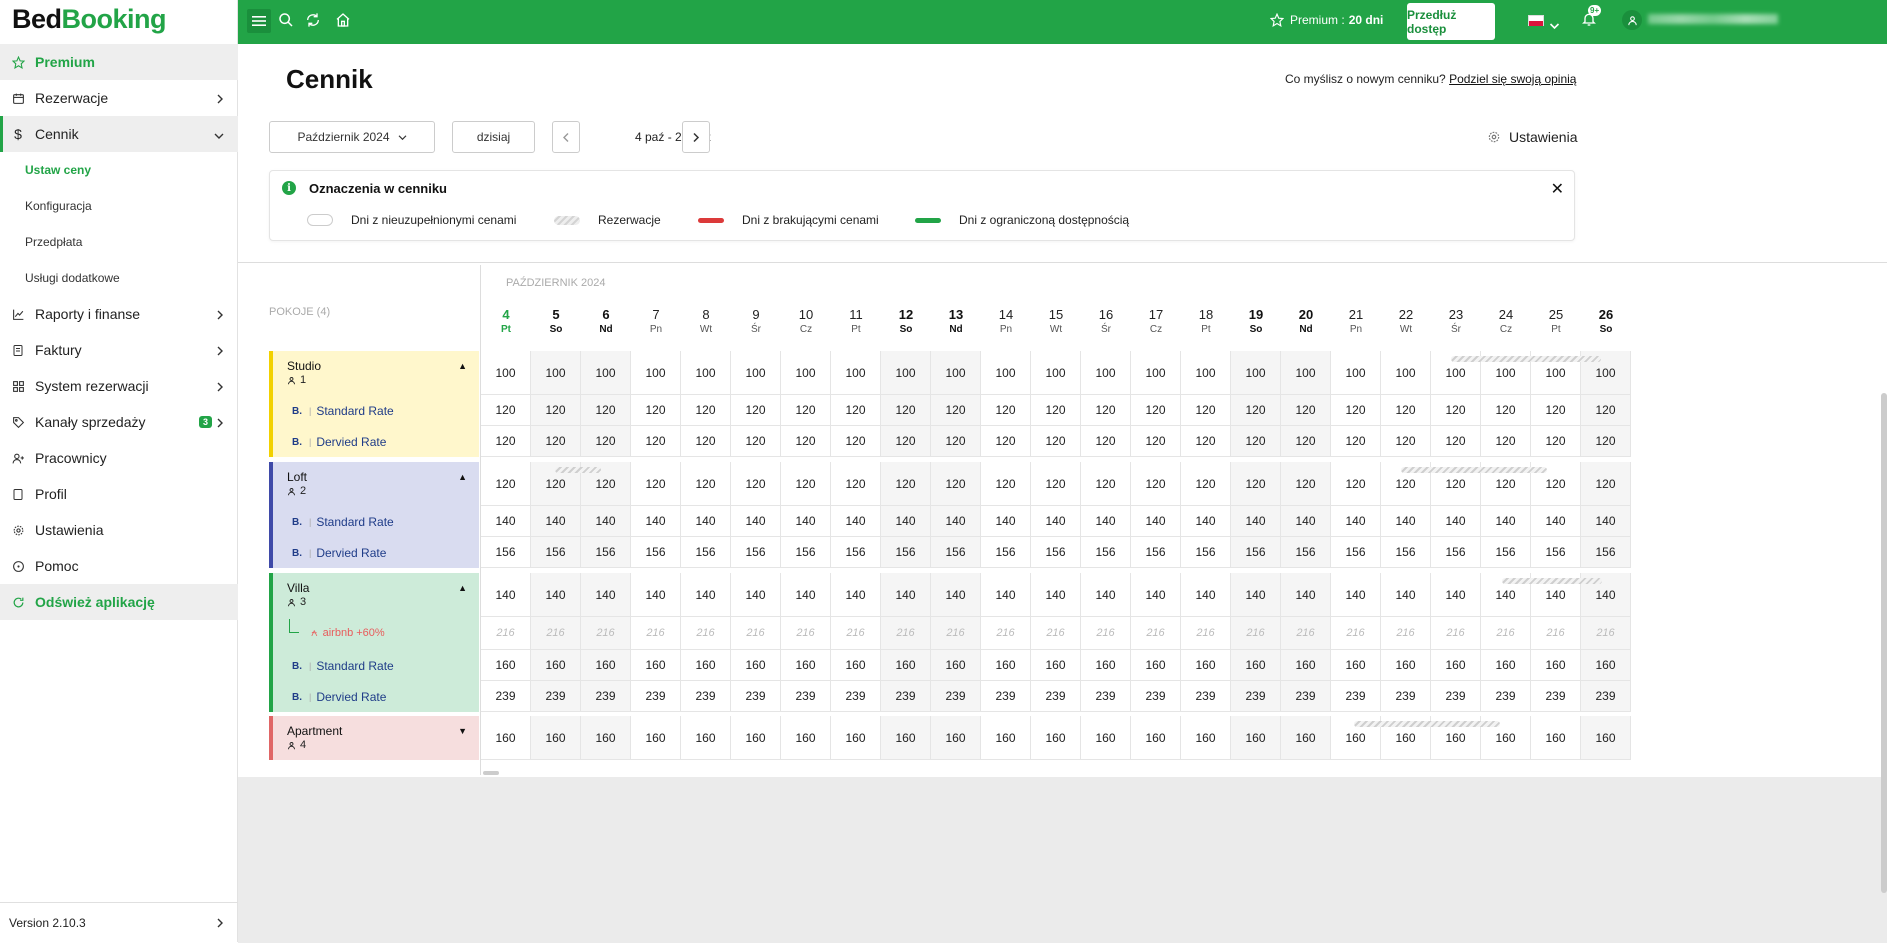  What do you see at coordinates (696, 137) in the screenshot?
I see `next-range-button` at bounding box center [696, 137].